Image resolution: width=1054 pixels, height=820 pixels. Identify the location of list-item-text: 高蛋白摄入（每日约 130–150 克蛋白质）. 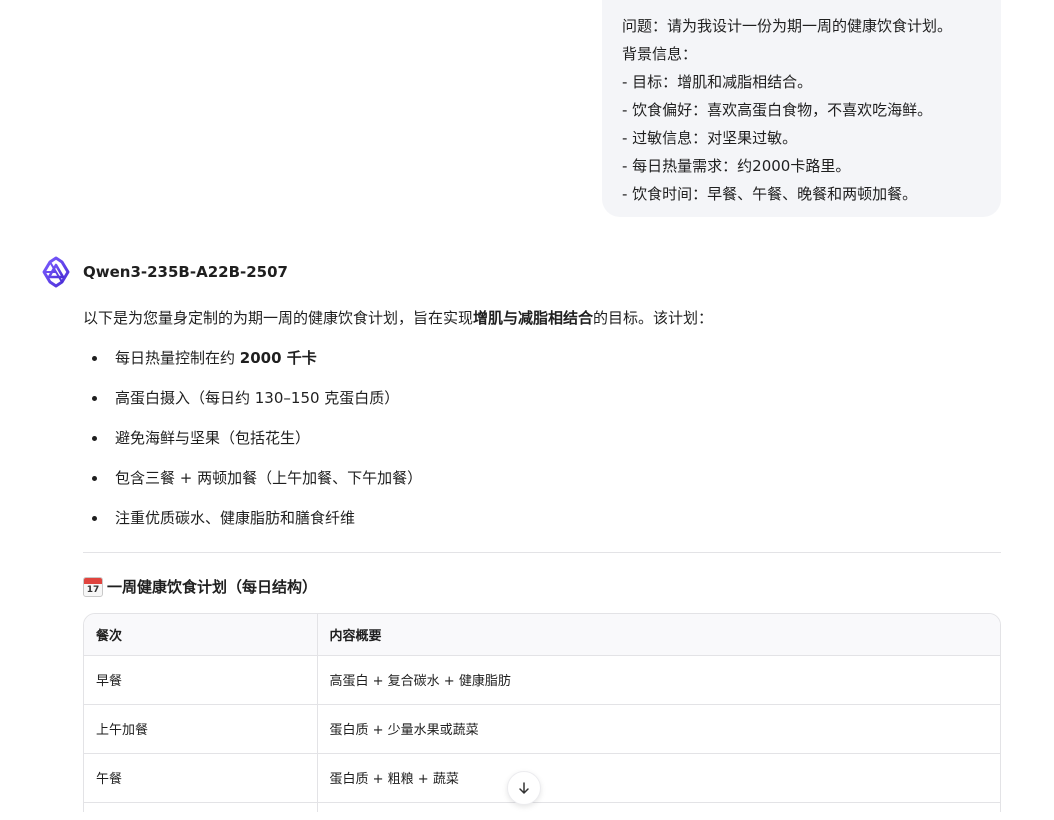
(257, 398).